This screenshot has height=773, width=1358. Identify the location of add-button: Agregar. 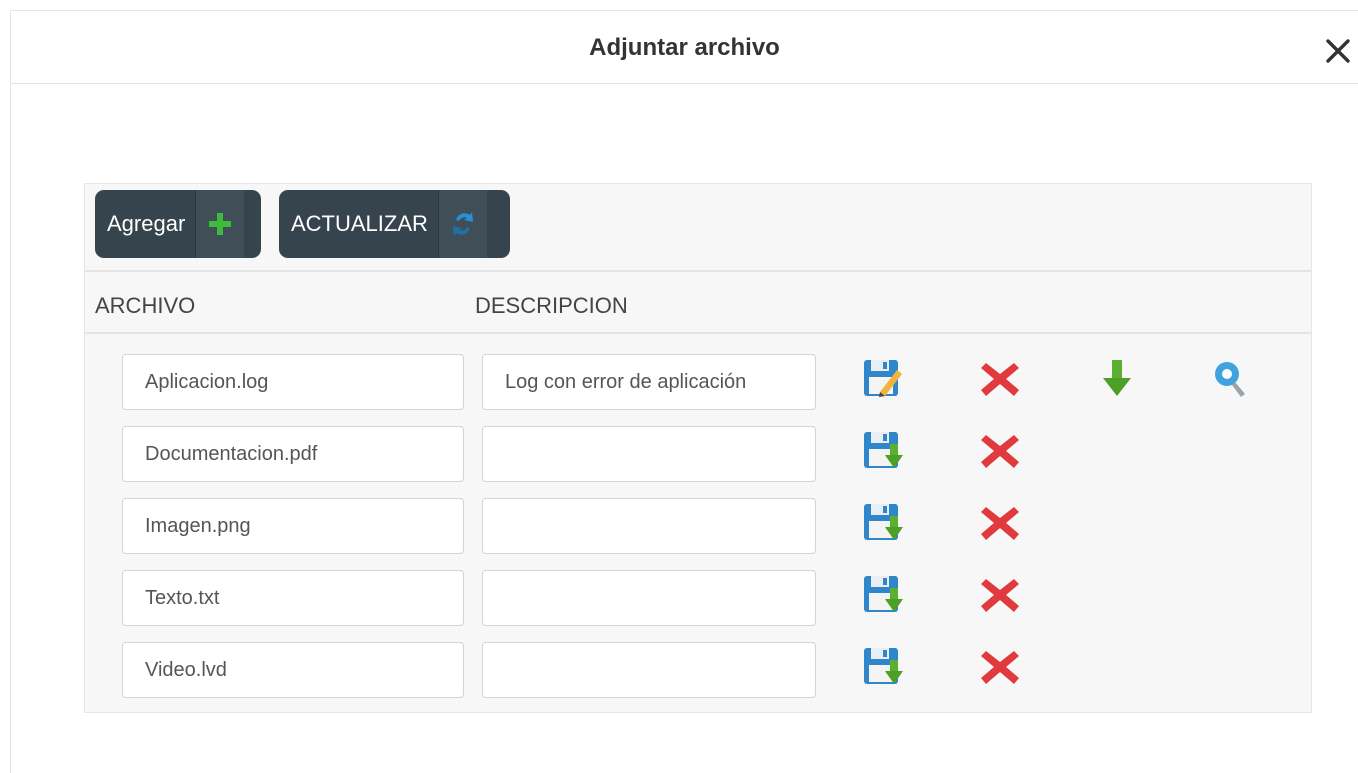
(178, 224).